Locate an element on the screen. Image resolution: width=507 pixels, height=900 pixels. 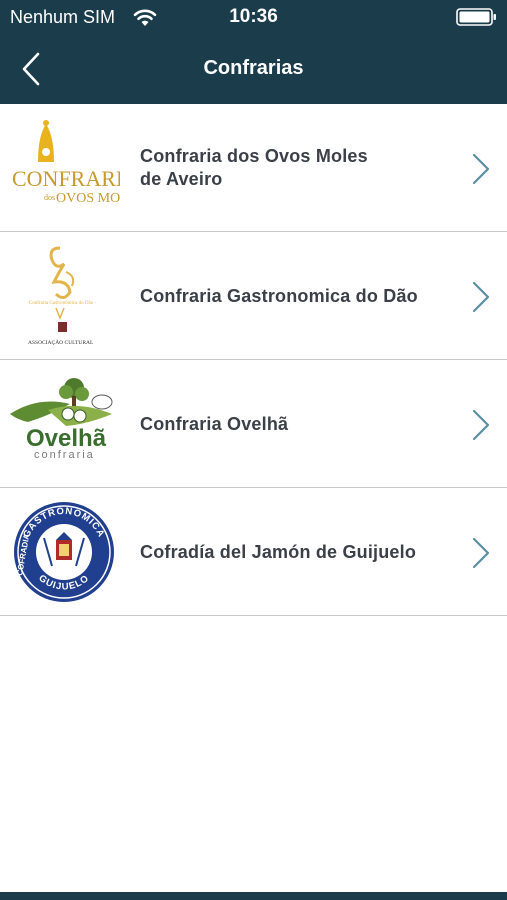
bottom-bar is located at coordinates (253, 896).